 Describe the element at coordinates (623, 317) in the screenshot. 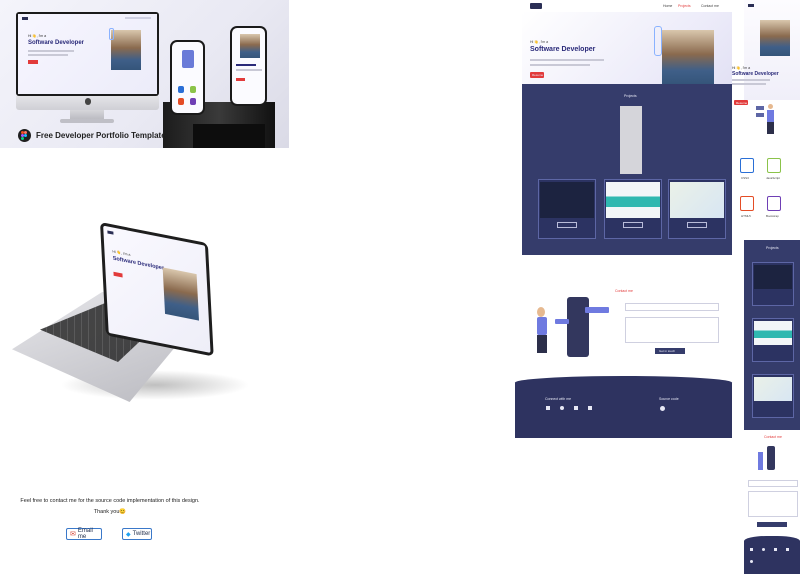

I see `preview-contact-section: Contact me Get in touch` at that location.